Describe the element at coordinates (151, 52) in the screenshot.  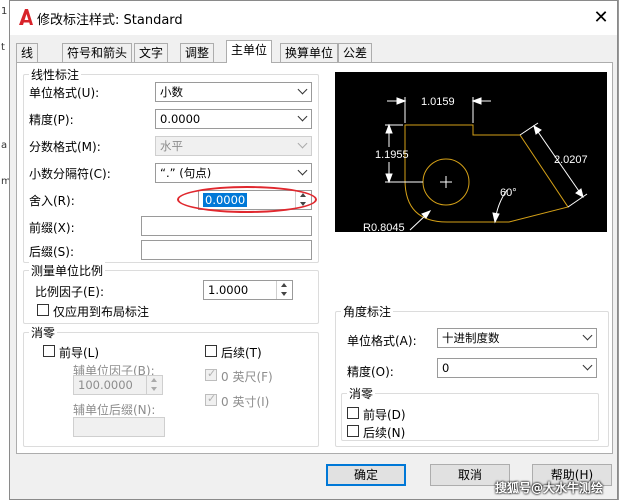
I see `tab-text: 文字` at that location.